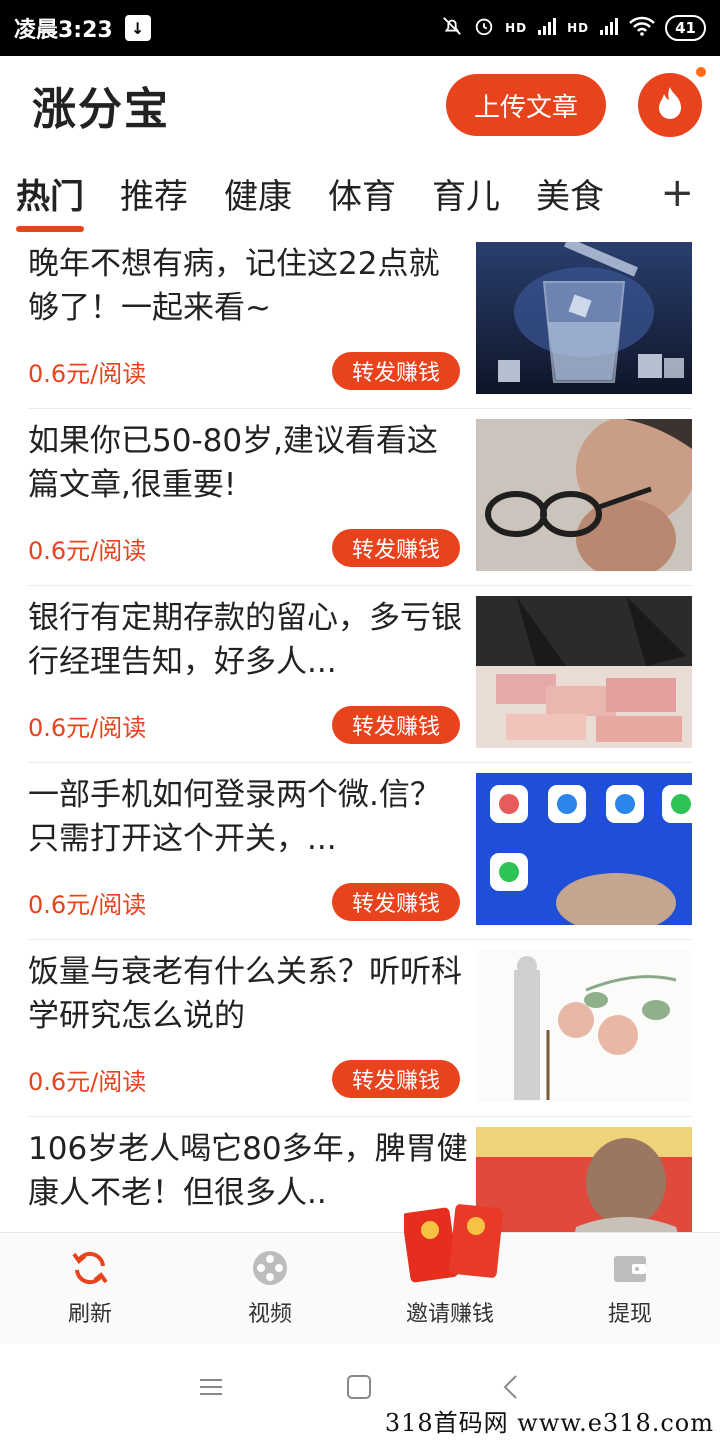 This screenshot has width=720, height=1440. I want to click on article-title: 晚年不想有病，记住这22点就够了！一起来看~, so click(248, 286).